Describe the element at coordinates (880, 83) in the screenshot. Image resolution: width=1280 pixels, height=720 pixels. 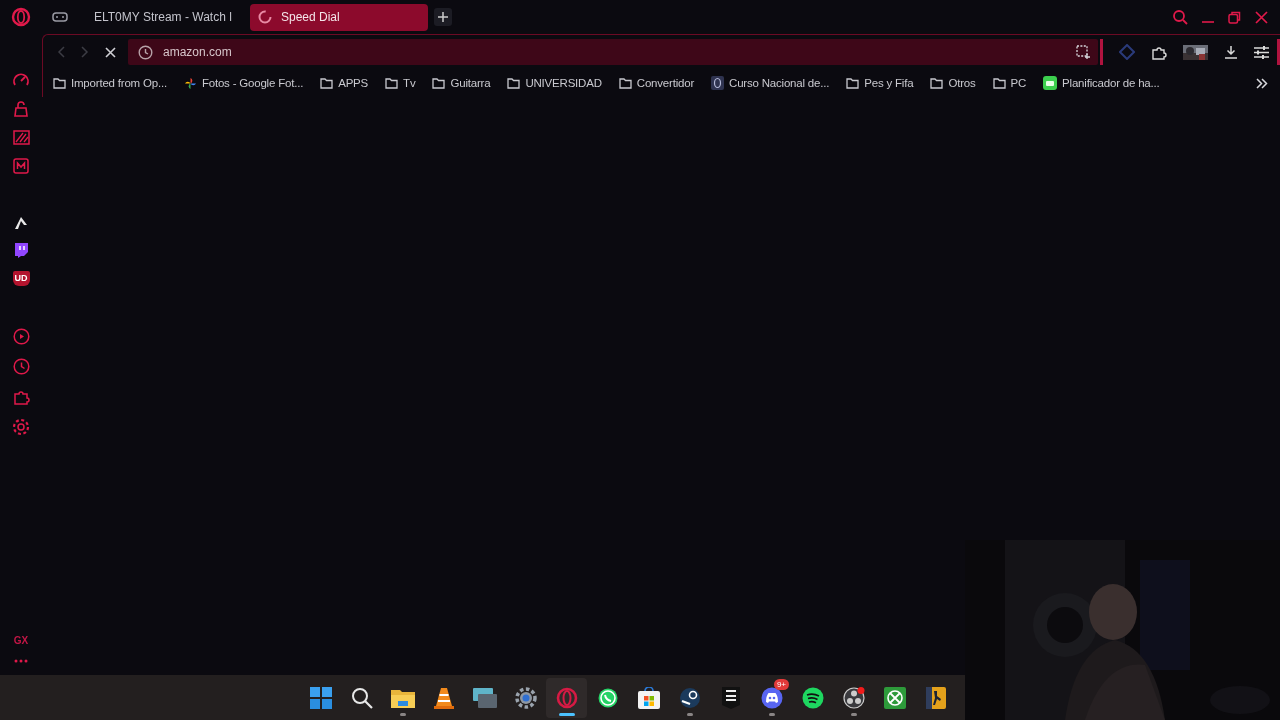
I see `bookmark: Pes y Fifa` at that location.